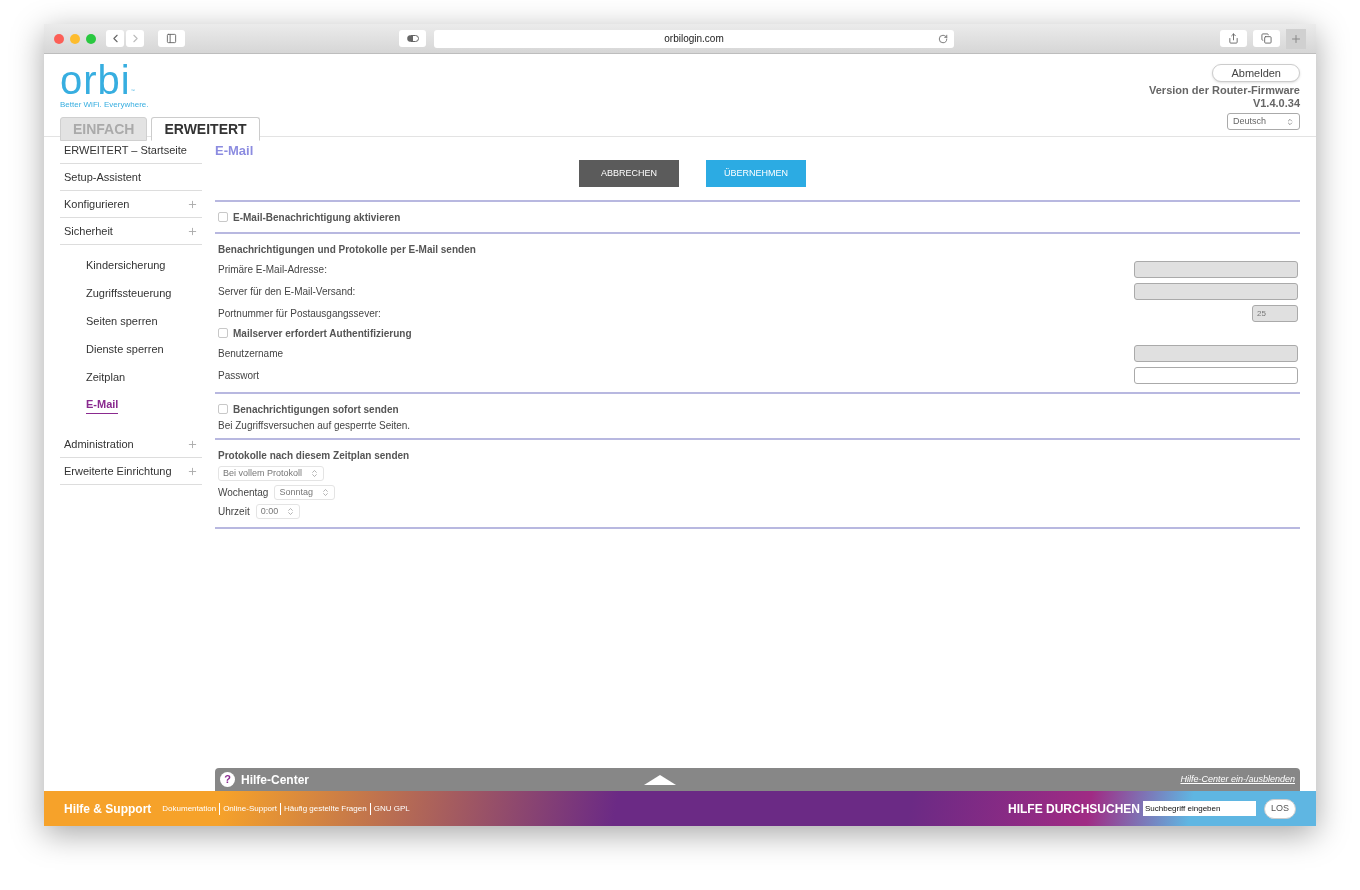 This screenshot has width=1360, height=890. What do you see at coordinates (299, 313) in the screenshot?
I see `field-label: Portnummer für Postausgangssever:` at bounding box center [299, 313].